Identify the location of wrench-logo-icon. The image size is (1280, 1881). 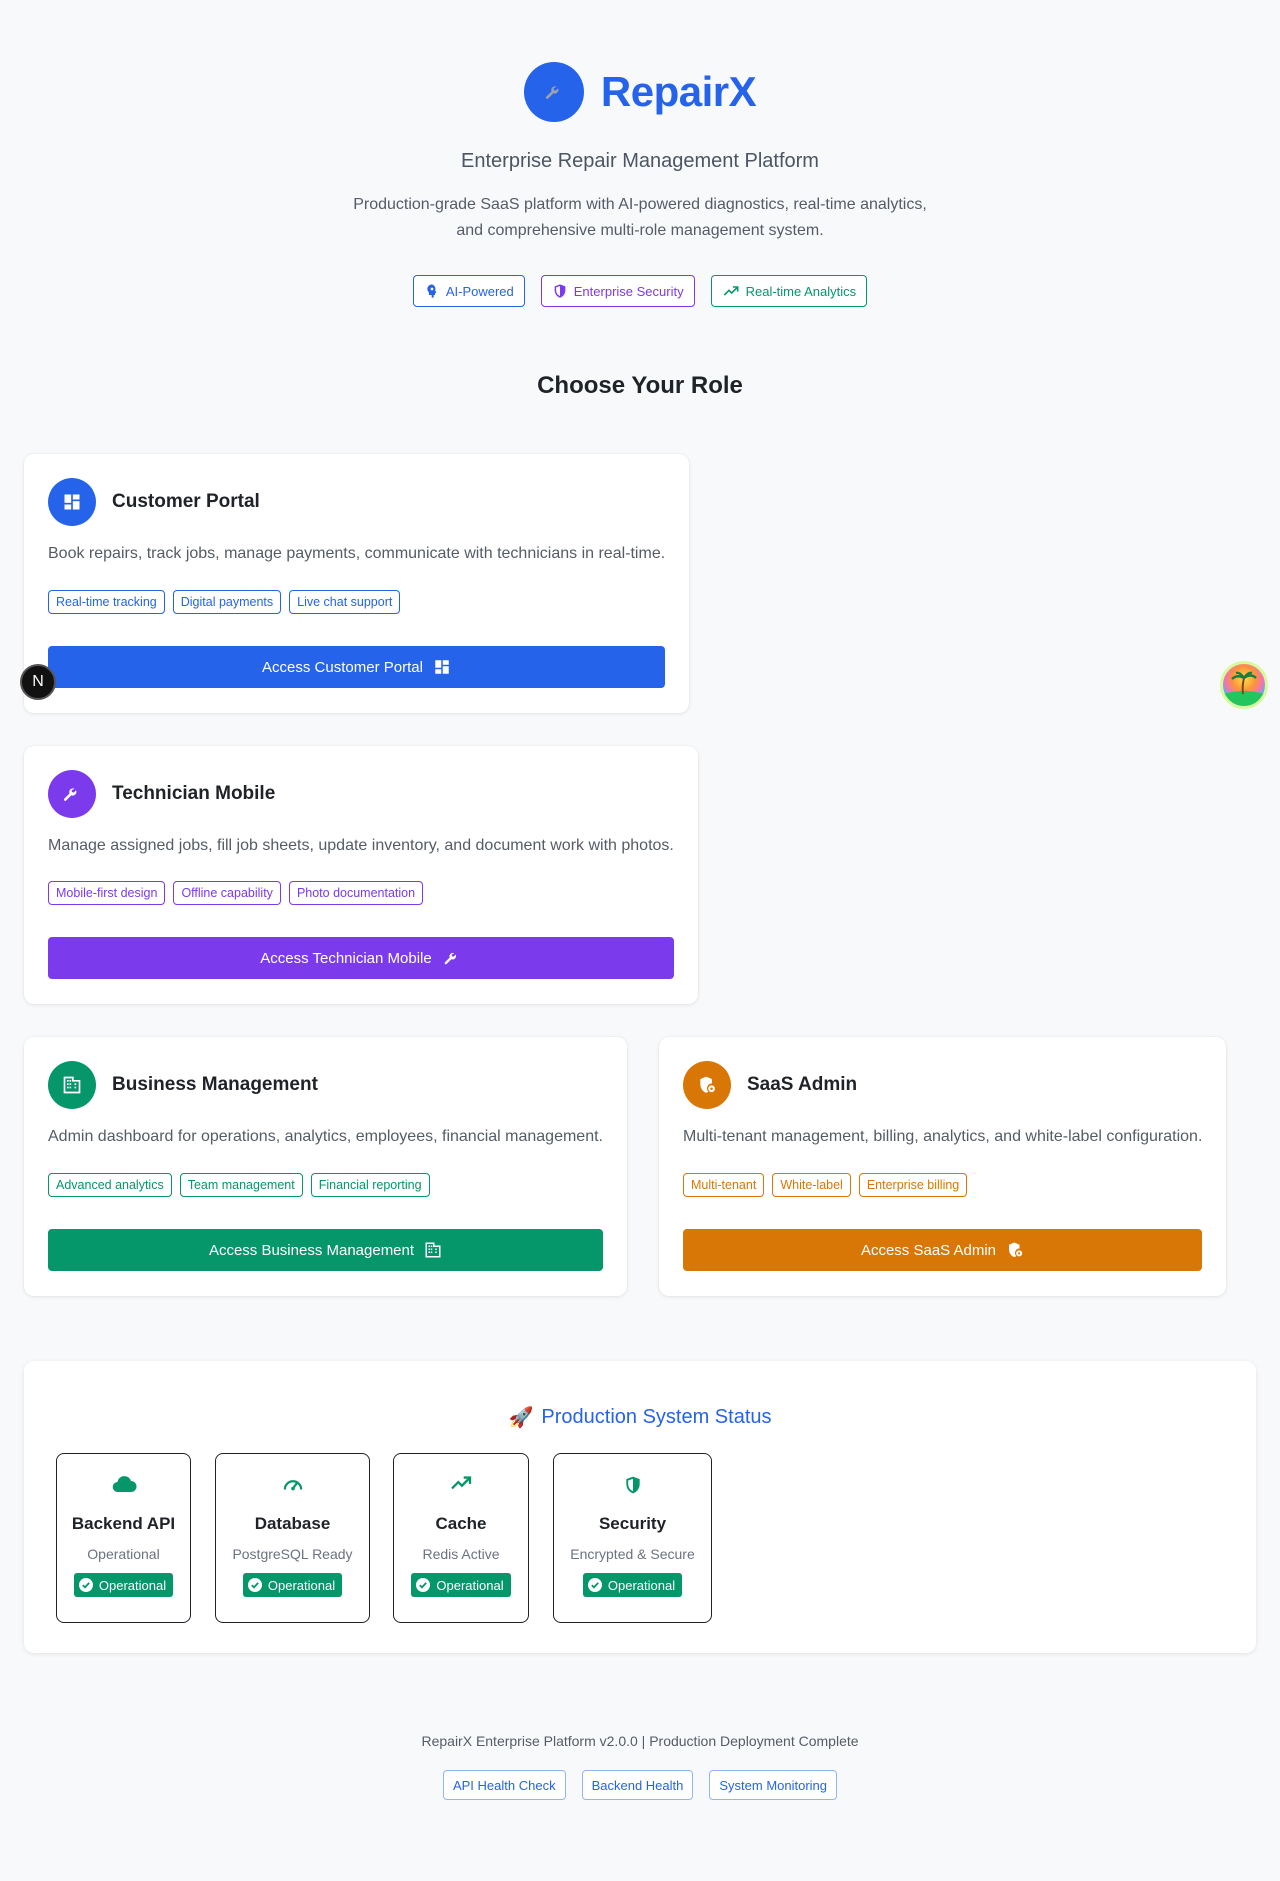
(553, 92).